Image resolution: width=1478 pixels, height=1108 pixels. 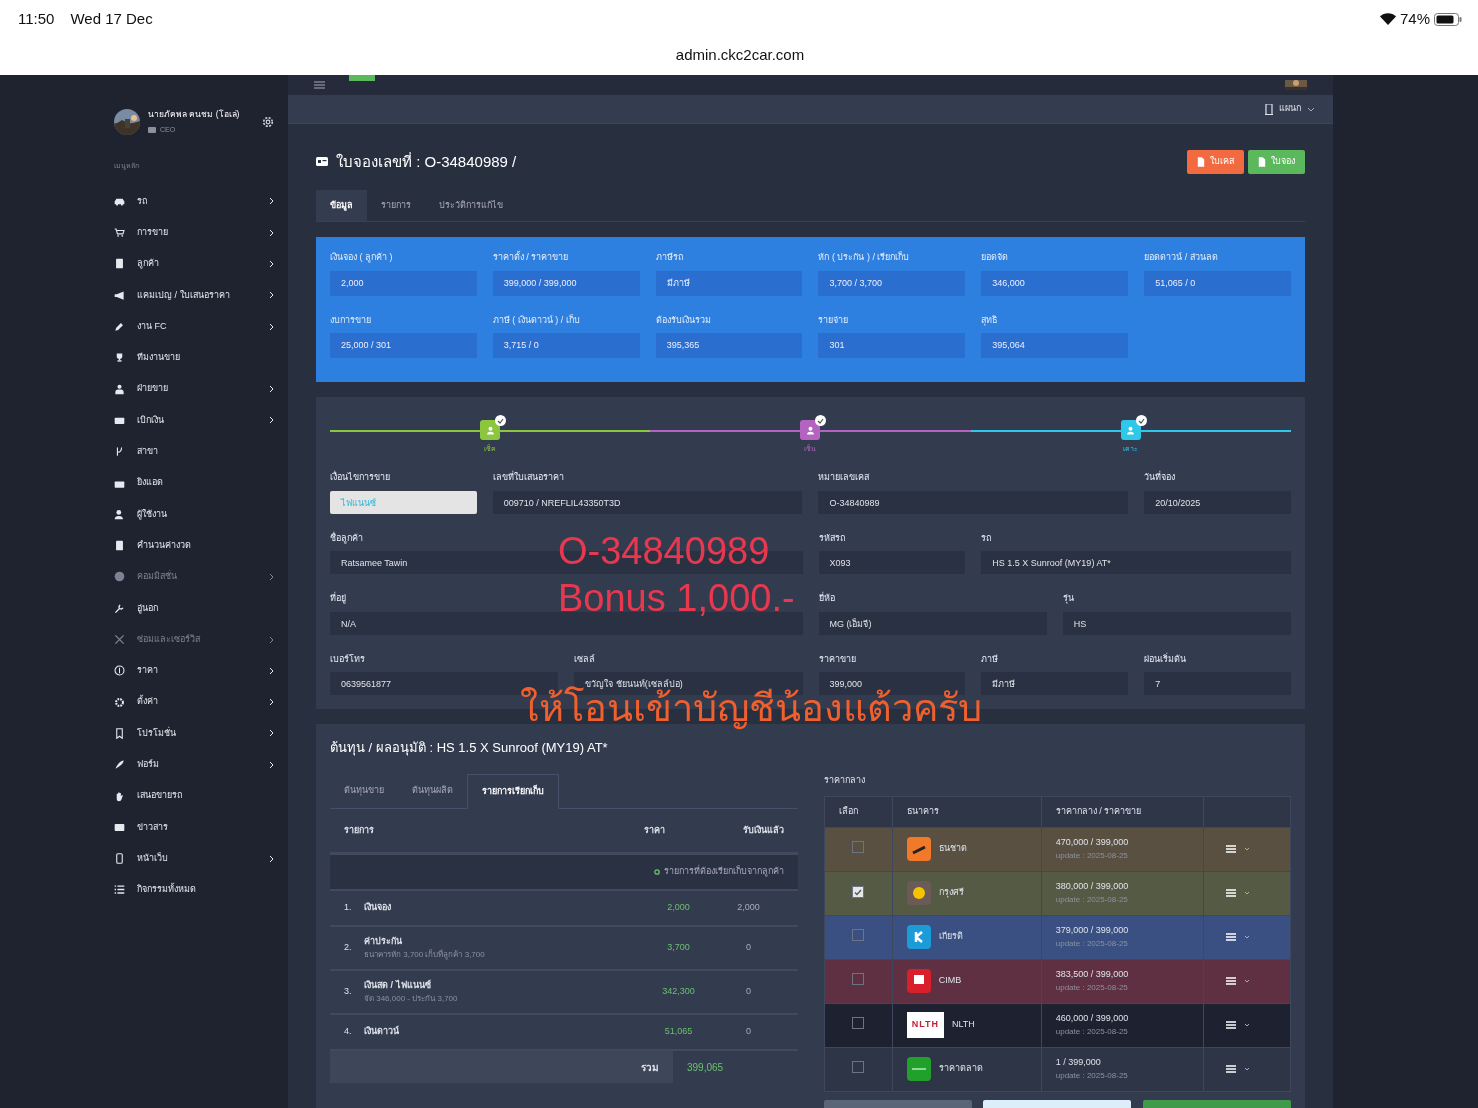 I want to click on table-row: NLTH NLTH 460,000 / 399,000 update : 2025-08-25, so click(x=1057, y=1025).